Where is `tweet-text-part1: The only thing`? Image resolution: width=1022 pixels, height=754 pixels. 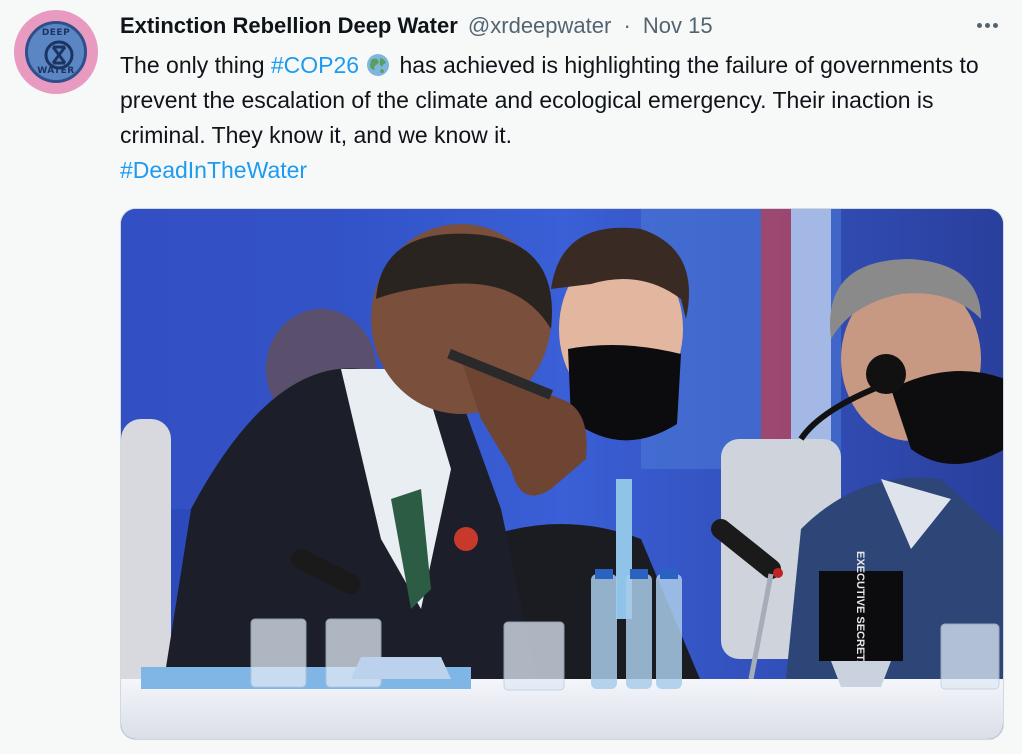
tweet-text-part1: The only thing is located at coordinates (195, 65).